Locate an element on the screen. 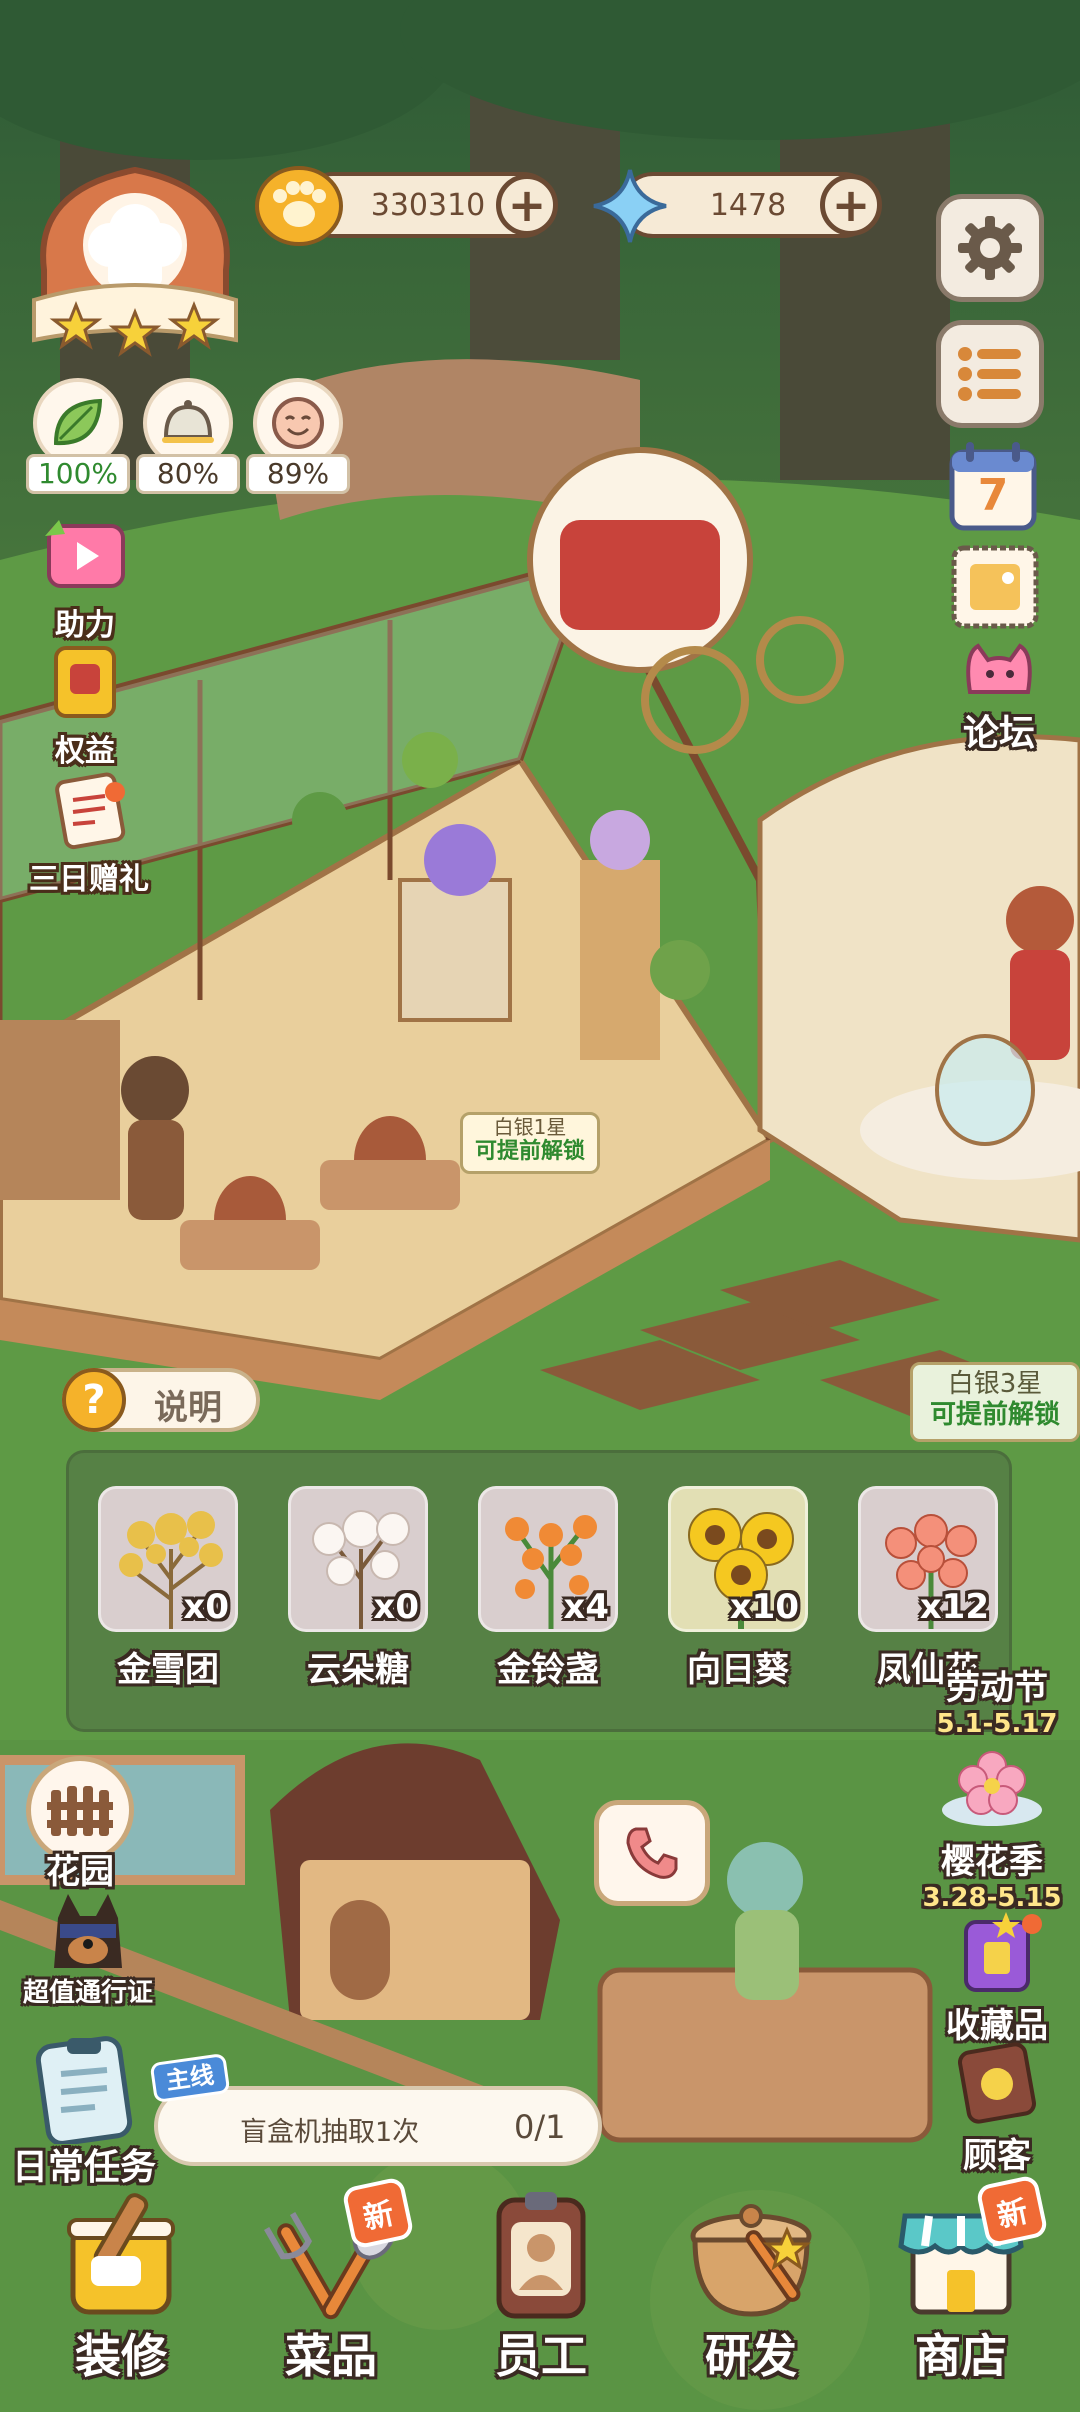  storefront-icon: 新 is located at coordinates (970, 2250).